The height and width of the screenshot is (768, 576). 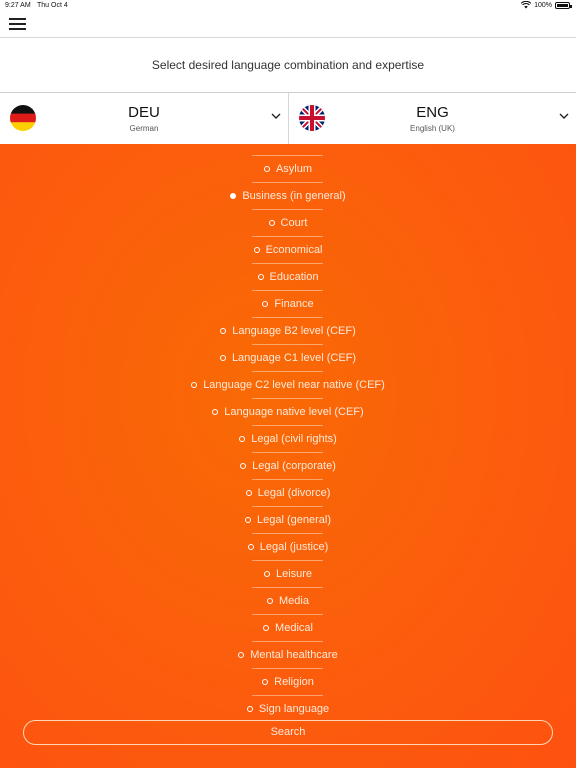 I want to click on status-right: 100%, so click(x=546, y=5).